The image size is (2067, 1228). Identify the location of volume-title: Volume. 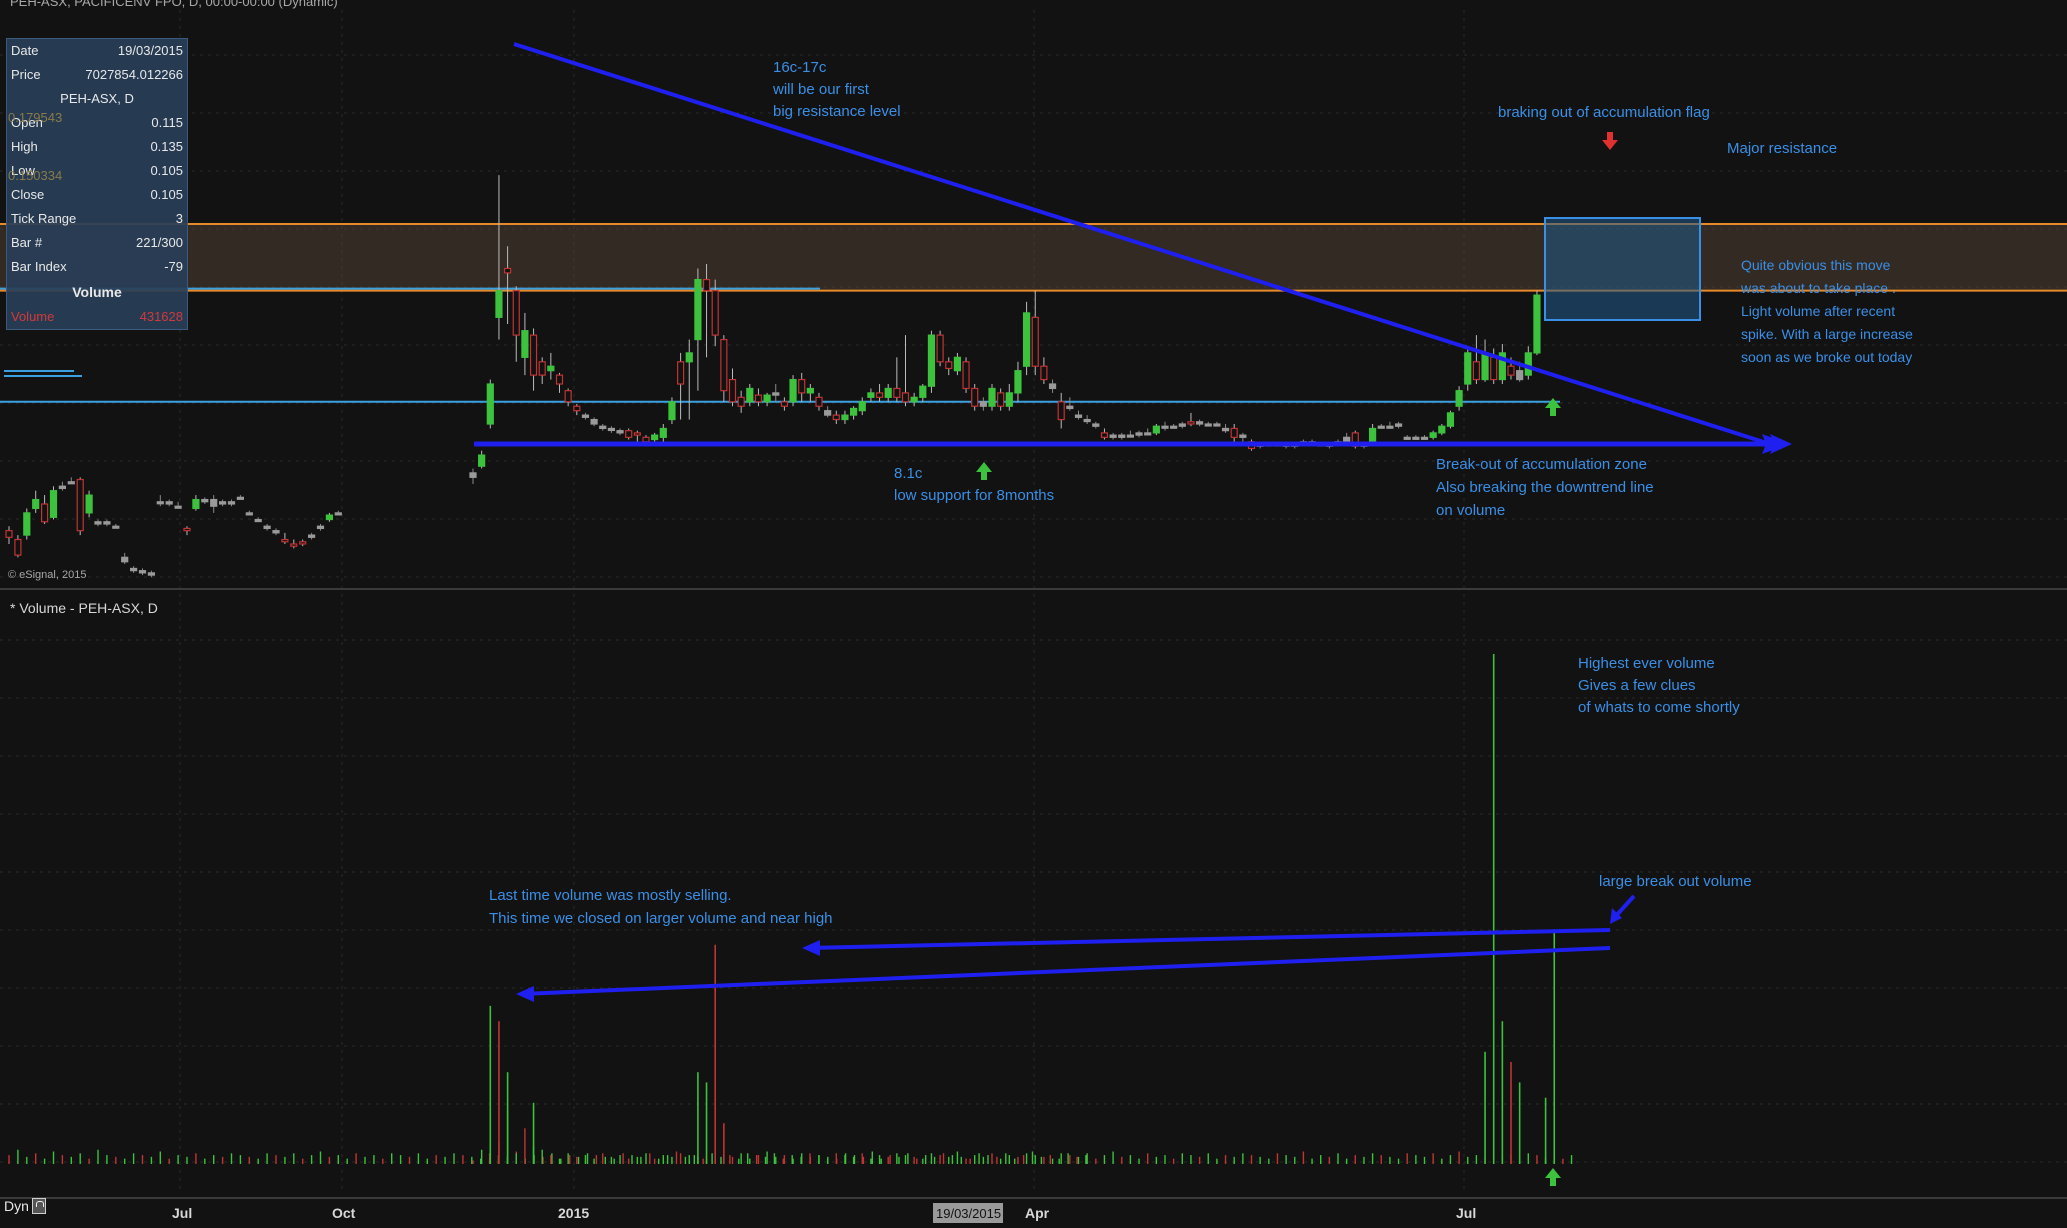
(97, 292).